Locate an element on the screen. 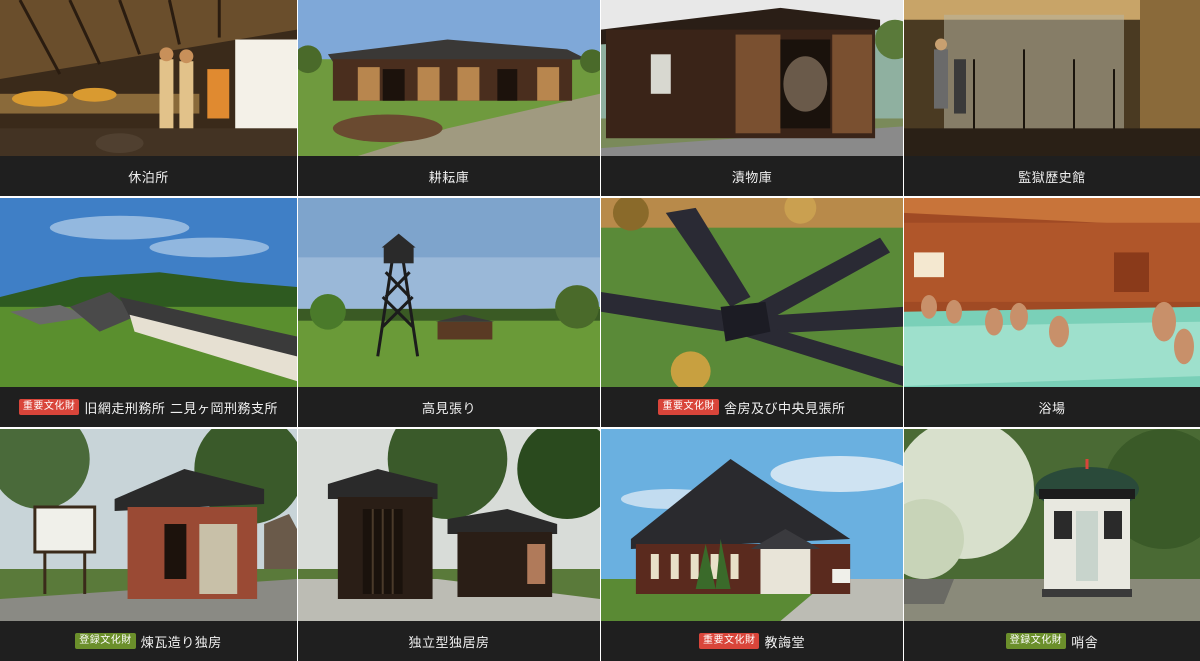  title: 教誨堂 is located at coordinates (784, 643).